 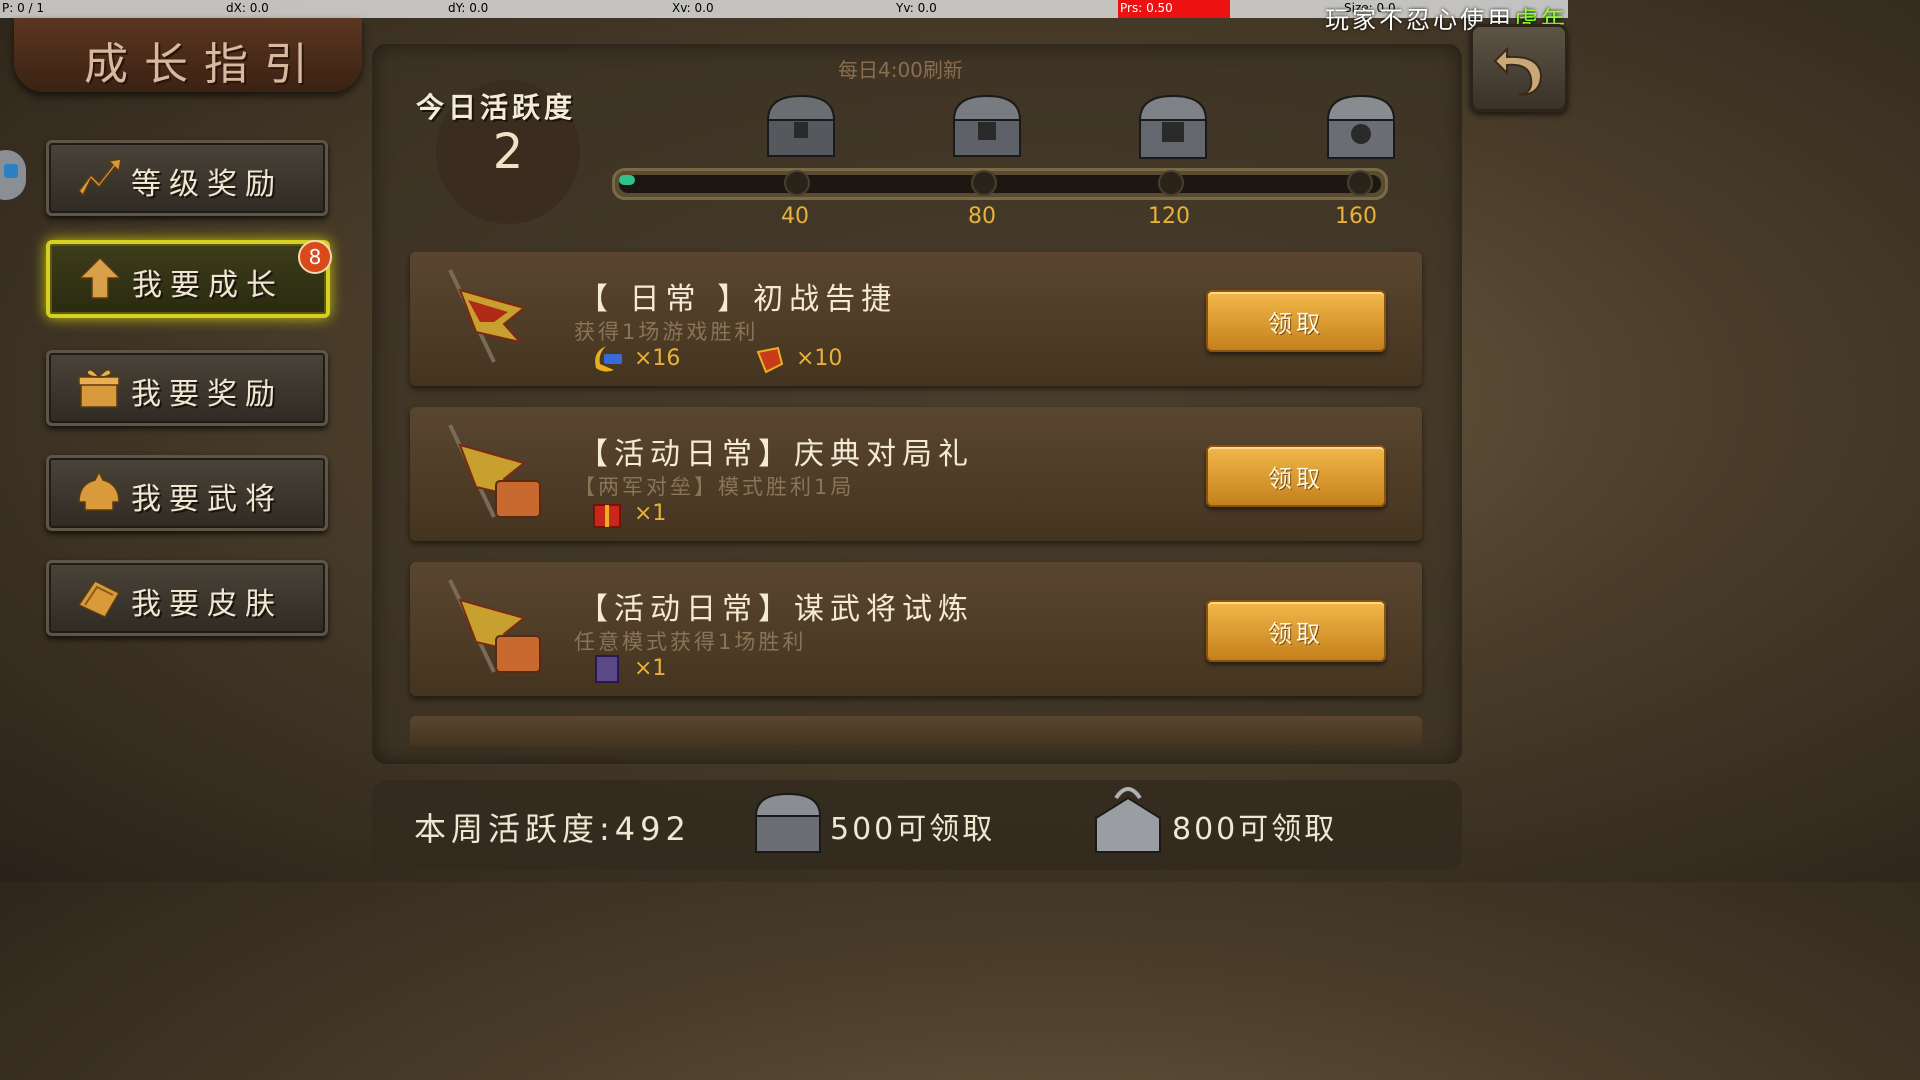 What do you see at coordinates (23, 8) in the screenshot?
I see `debug-pointer: P: 0 / 1` at bounding box center [23, 8].